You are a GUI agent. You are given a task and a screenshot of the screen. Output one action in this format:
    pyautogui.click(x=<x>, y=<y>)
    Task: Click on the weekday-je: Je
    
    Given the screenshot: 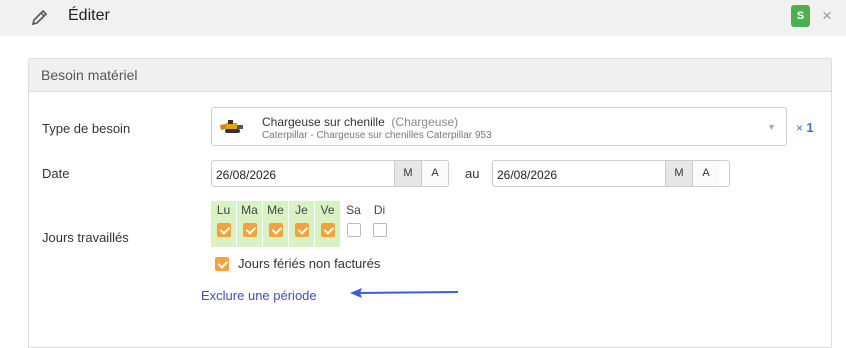 What is the action you would take?
    pyautogui.click(x=301, y=224)
    